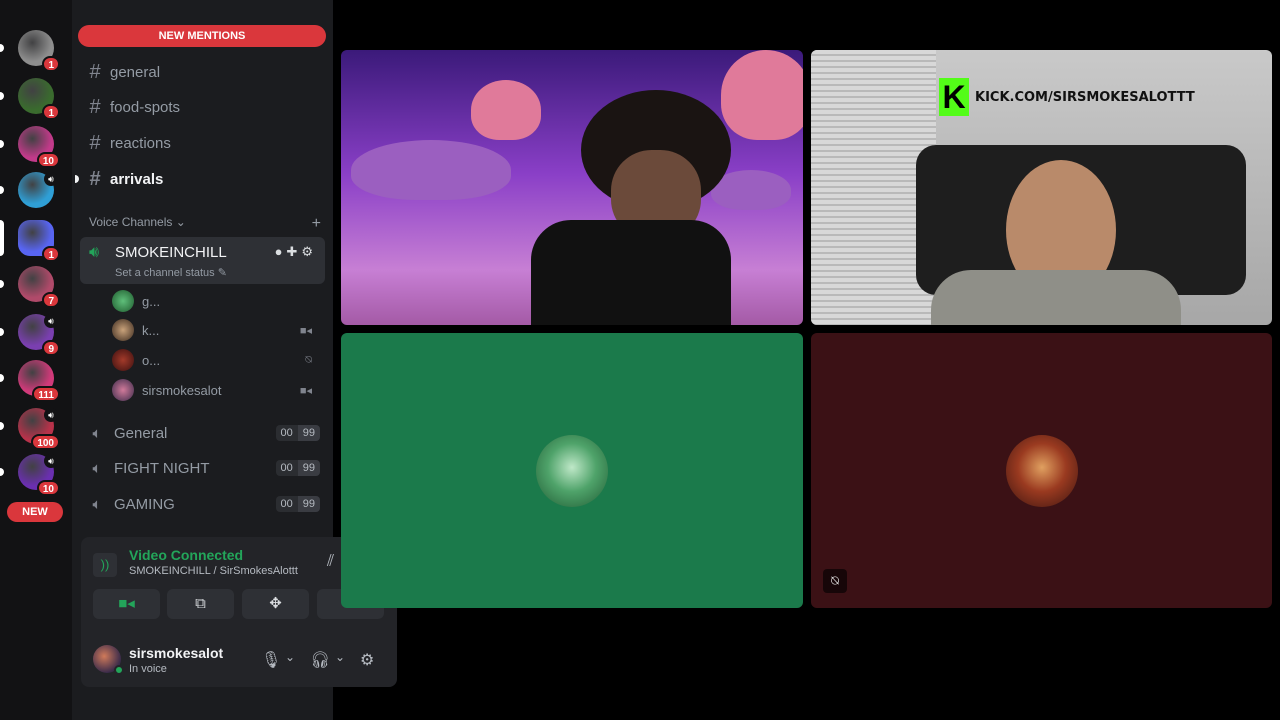 This screenshot has height=720, width=1280. I want to click on server-icon: 🔊︎, so click(38, 190).